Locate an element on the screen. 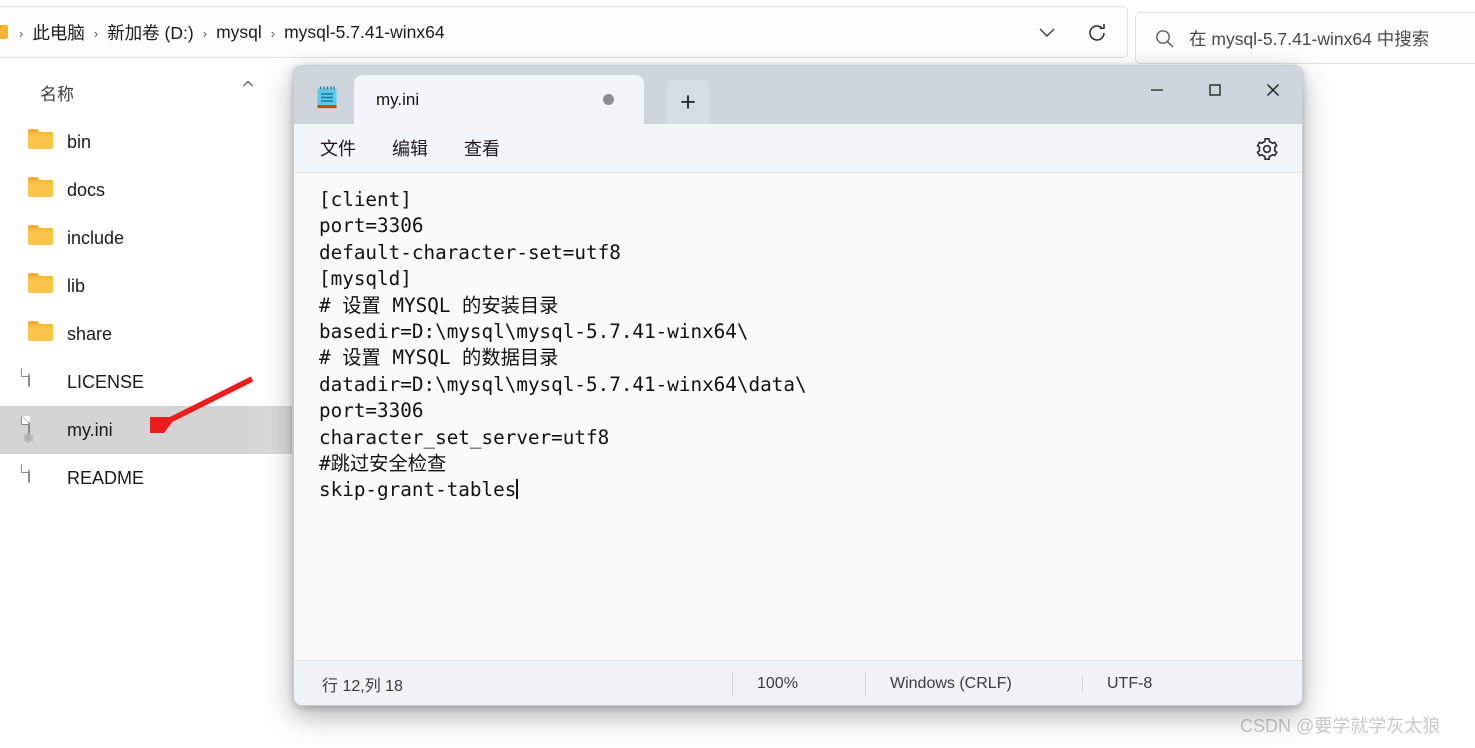 The height and width of the screenshot is (748, 1475). list-item: include is located at coordinates (146, 238).